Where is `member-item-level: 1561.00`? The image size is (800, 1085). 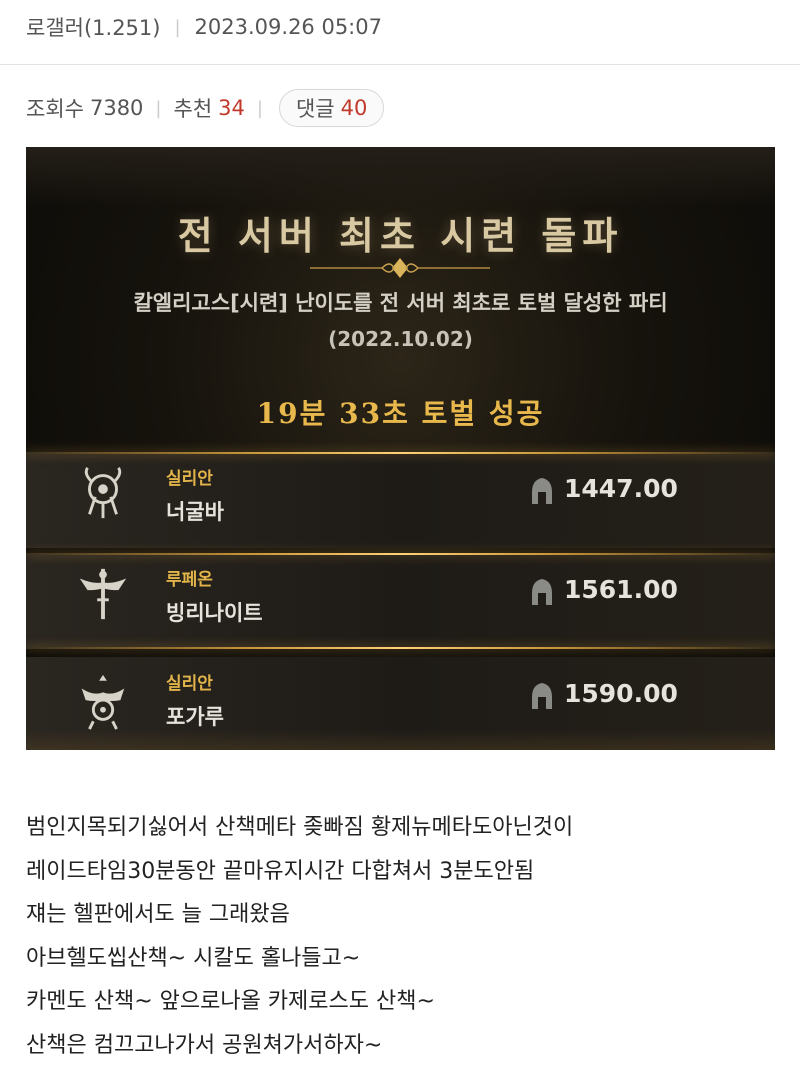 member-item-level: 1561.00 is located at coordinates (621, 589).